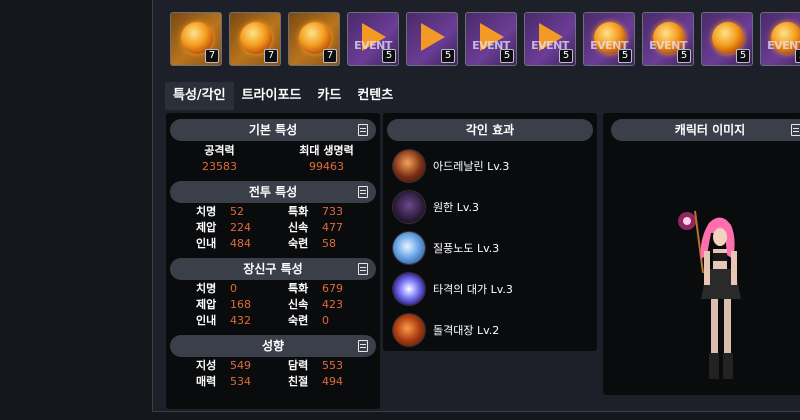 This screenshot has height=420, width=800. What do you see at coordinates (491, 39) in the screenshot?
I see `gem-slot-6: EVENT 5` at bounding box center [491, 39].